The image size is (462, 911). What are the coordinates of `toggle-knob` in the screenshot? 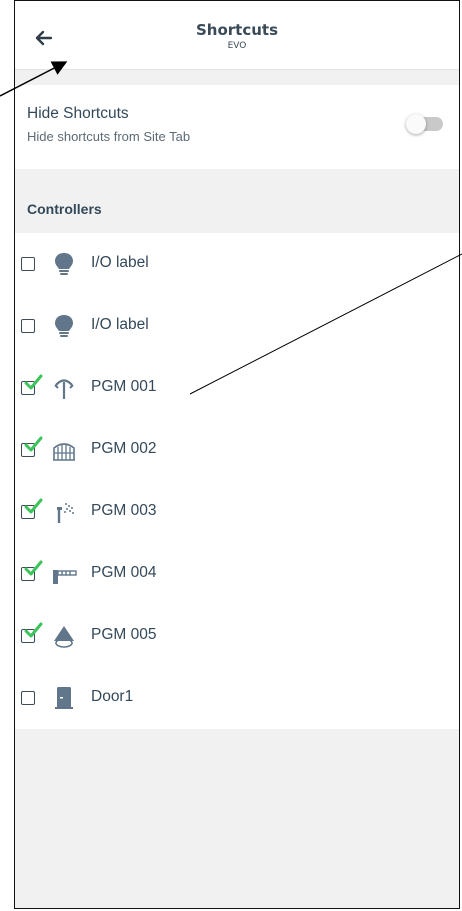 It's located at (416, 124).